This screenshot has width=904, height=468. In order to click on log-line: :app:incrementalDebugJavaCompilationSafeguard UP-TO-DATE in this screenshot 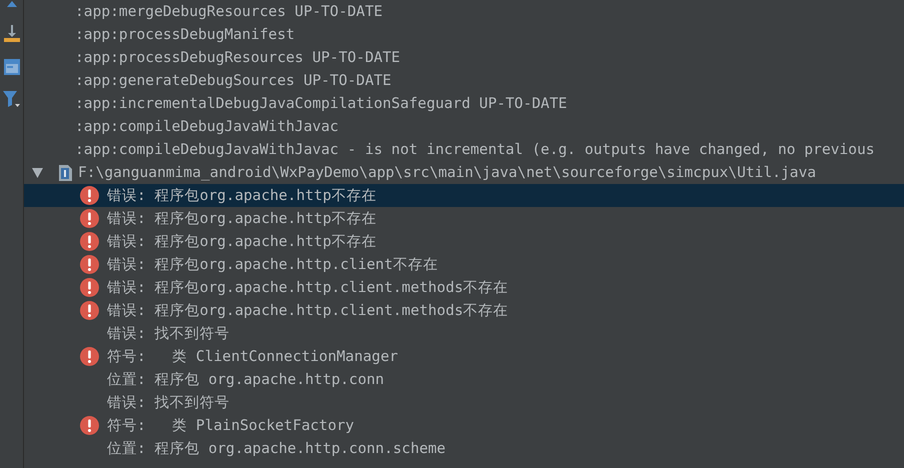, I will do `click(321, 104)`.